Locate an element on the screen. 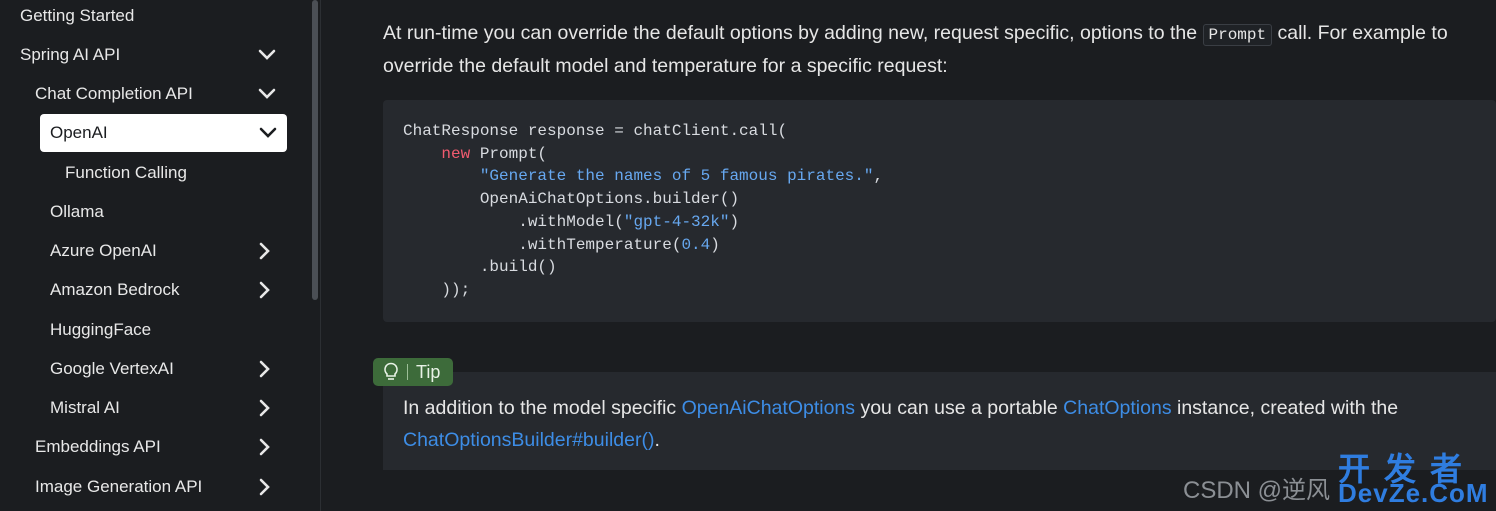 This screenshot has height=511, width=1496. devze-logo: 开发者 DevZe.CoM is located at coordinates (1414, 476).